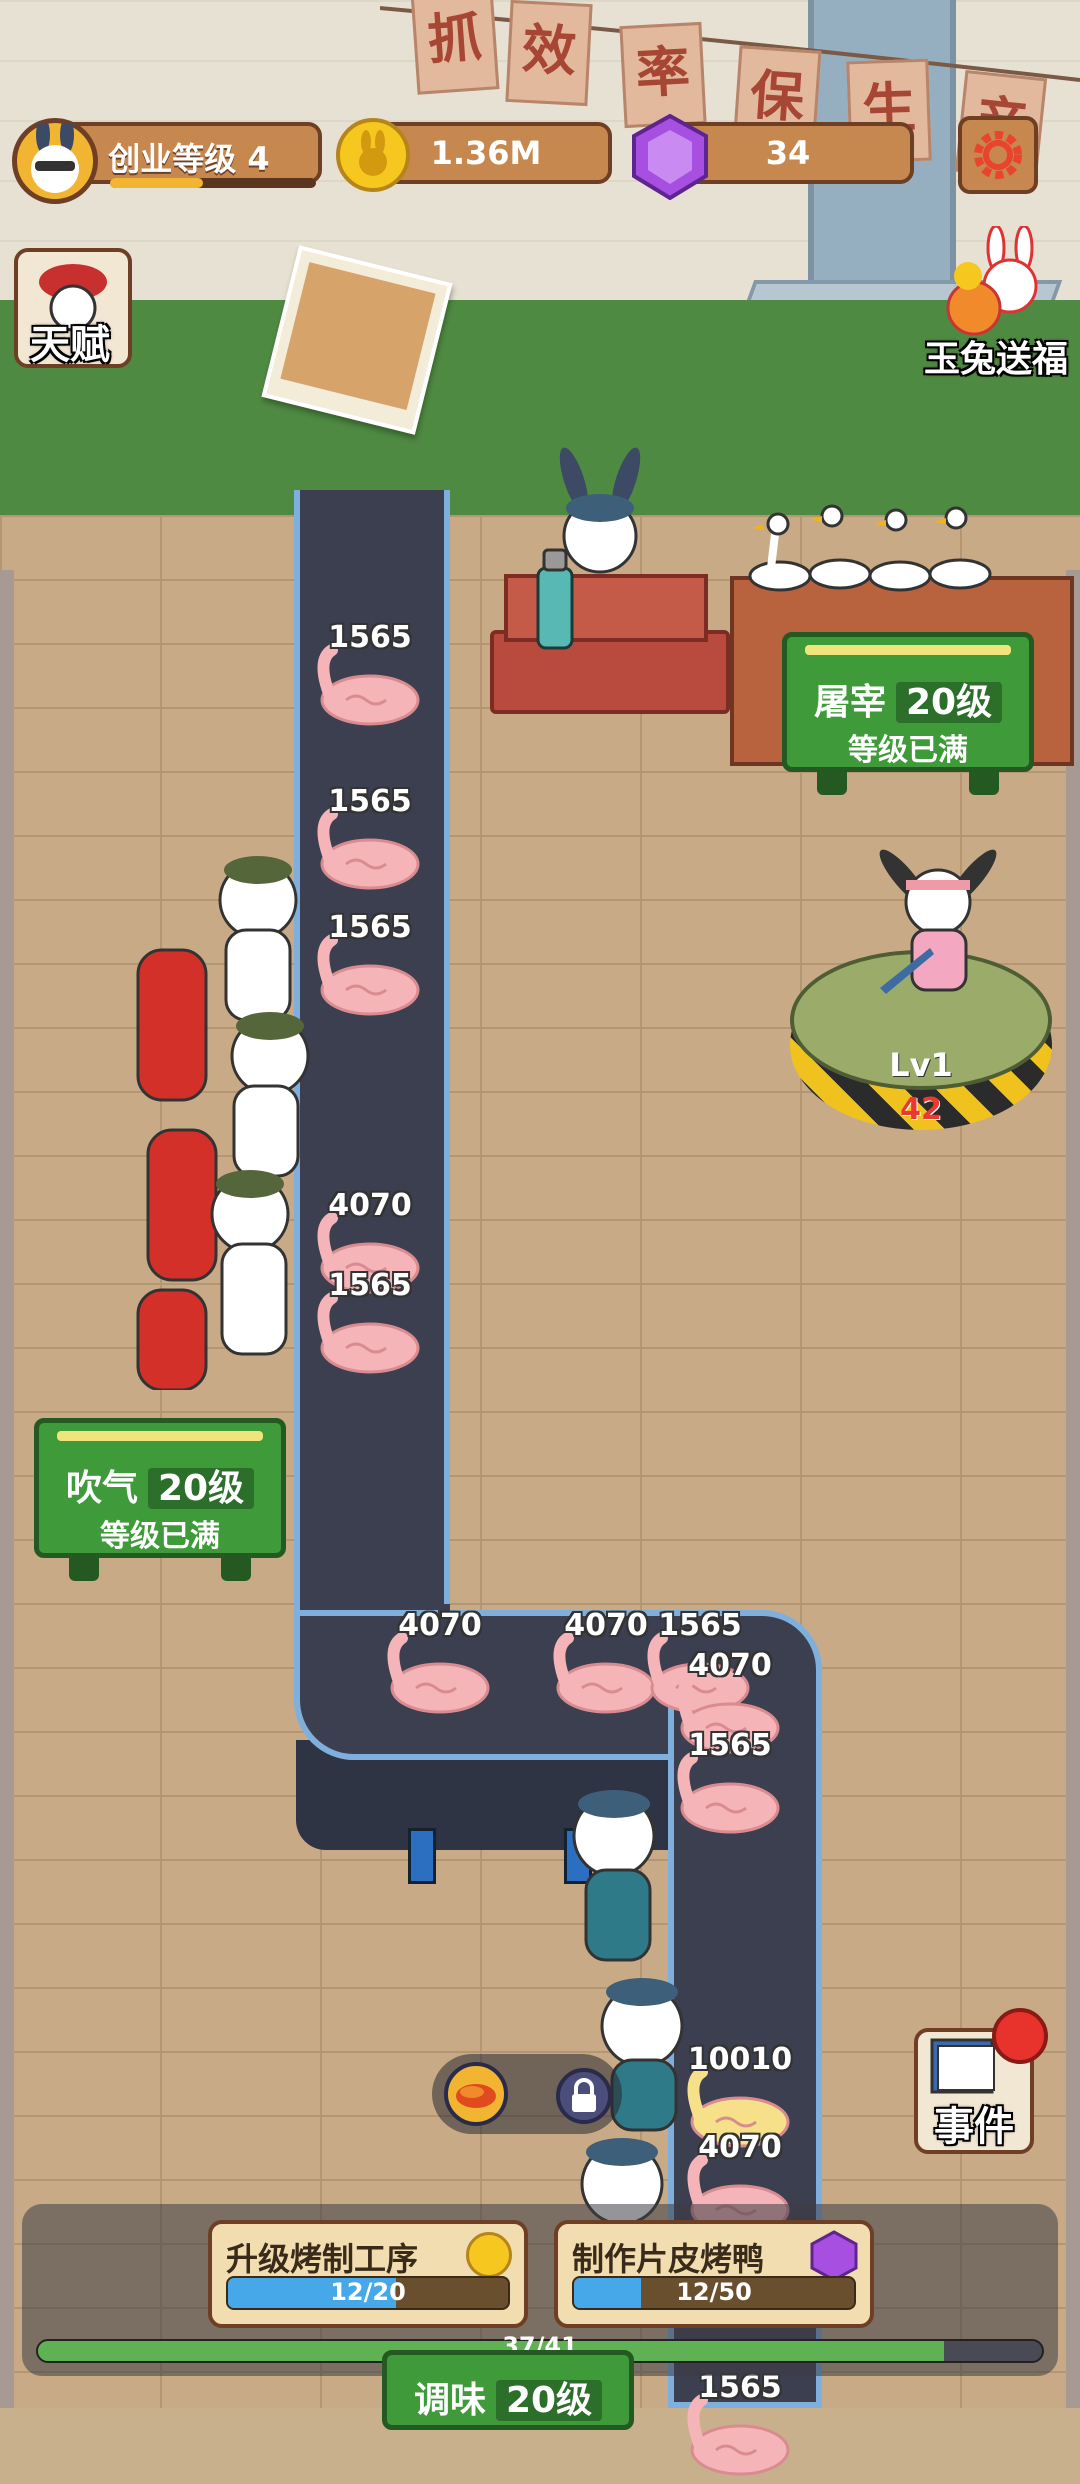  What do you see at coordinates (223, 1123) in the screenshot?
I see `inflate-workers` at bounding box center [223, 1123].